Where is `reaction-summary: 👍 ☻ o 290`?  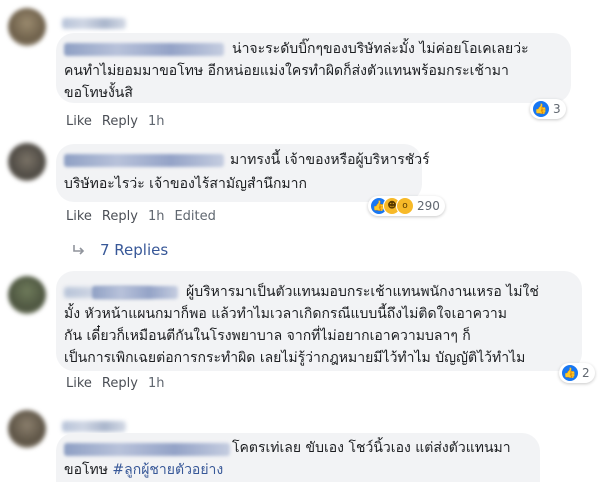
reaction-summary: 👍 ☻ o 290 is located at coordinates (406, 206).